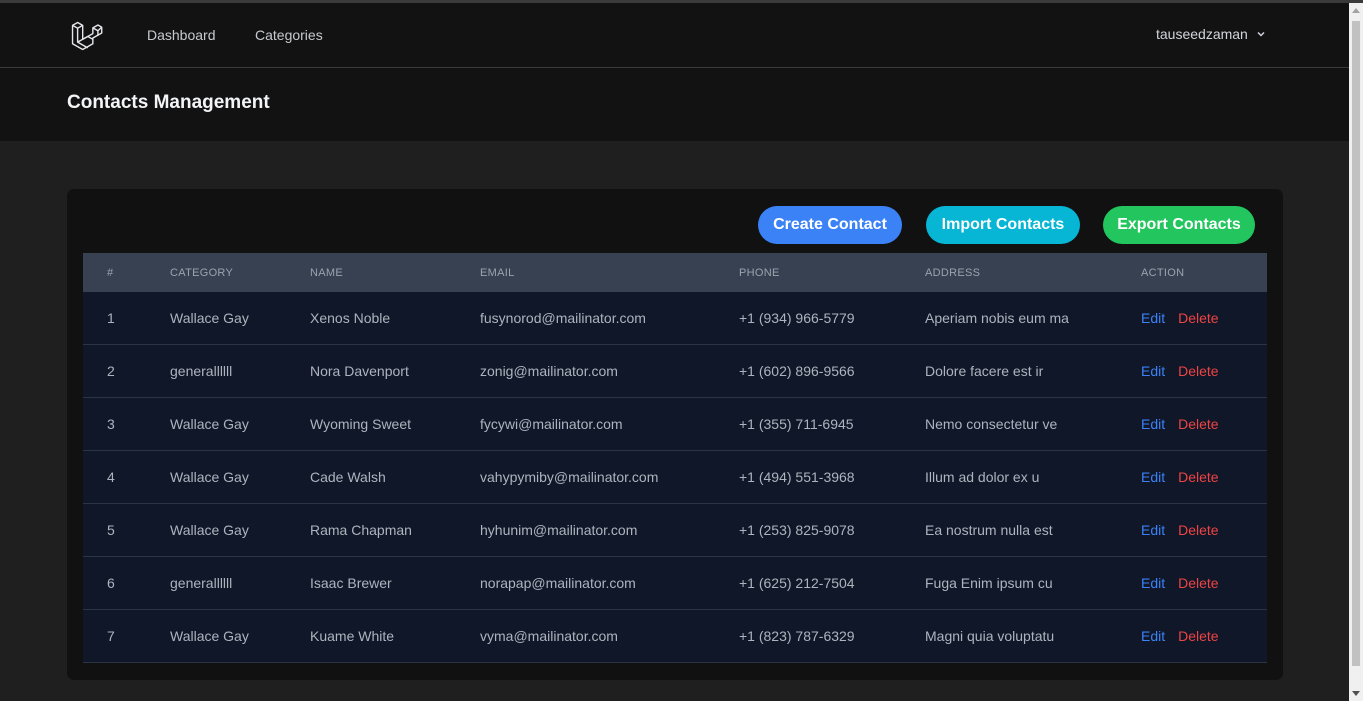  What do you see at coordinates (674, 35) in the screenshot?
I see `top-navbar: Dashboard Categories tauseedzaman` at bounding box center [674, 35].